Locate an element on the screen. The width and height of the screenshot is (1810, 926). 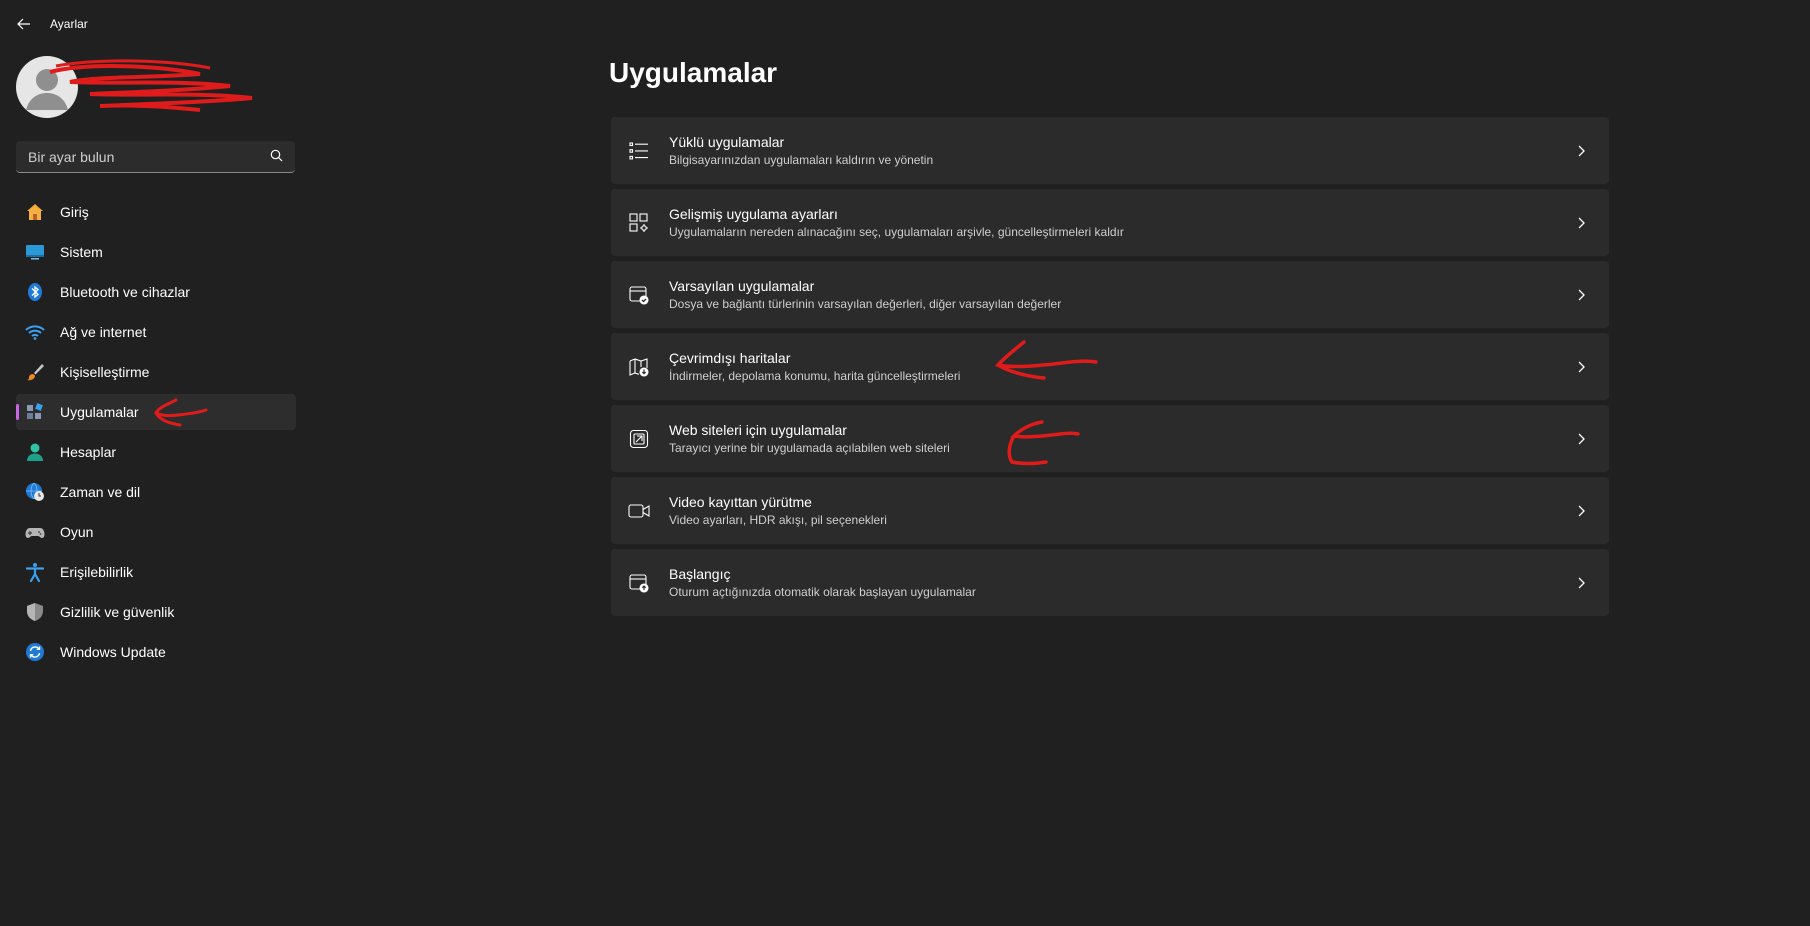
search-box is located at coordinates (155, 157).